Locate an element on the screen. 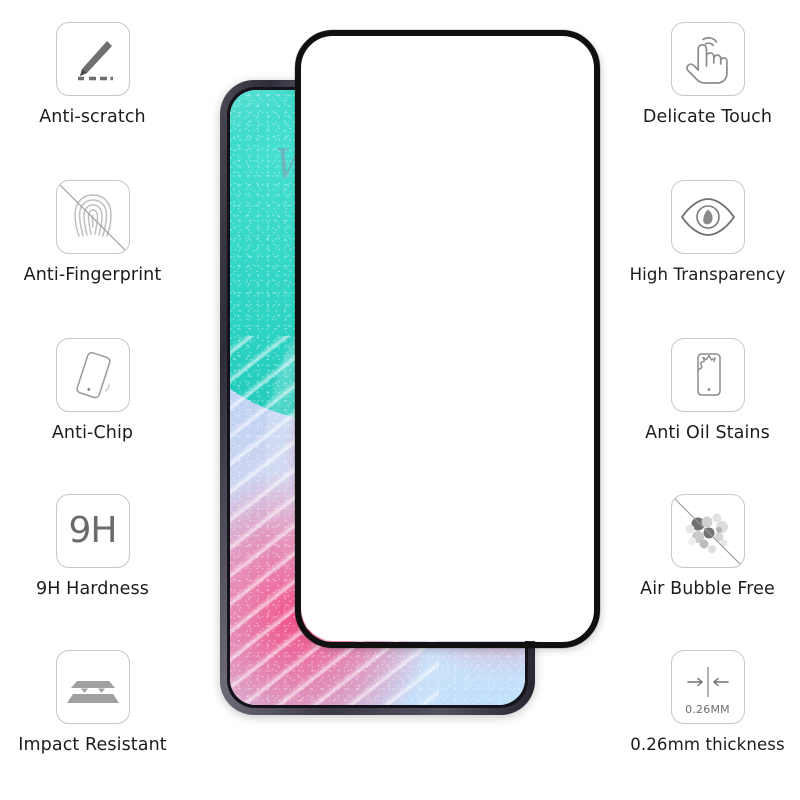  feature-anti-fingerprint: Anti-Fingerprint is located at coordinates (92, 232).